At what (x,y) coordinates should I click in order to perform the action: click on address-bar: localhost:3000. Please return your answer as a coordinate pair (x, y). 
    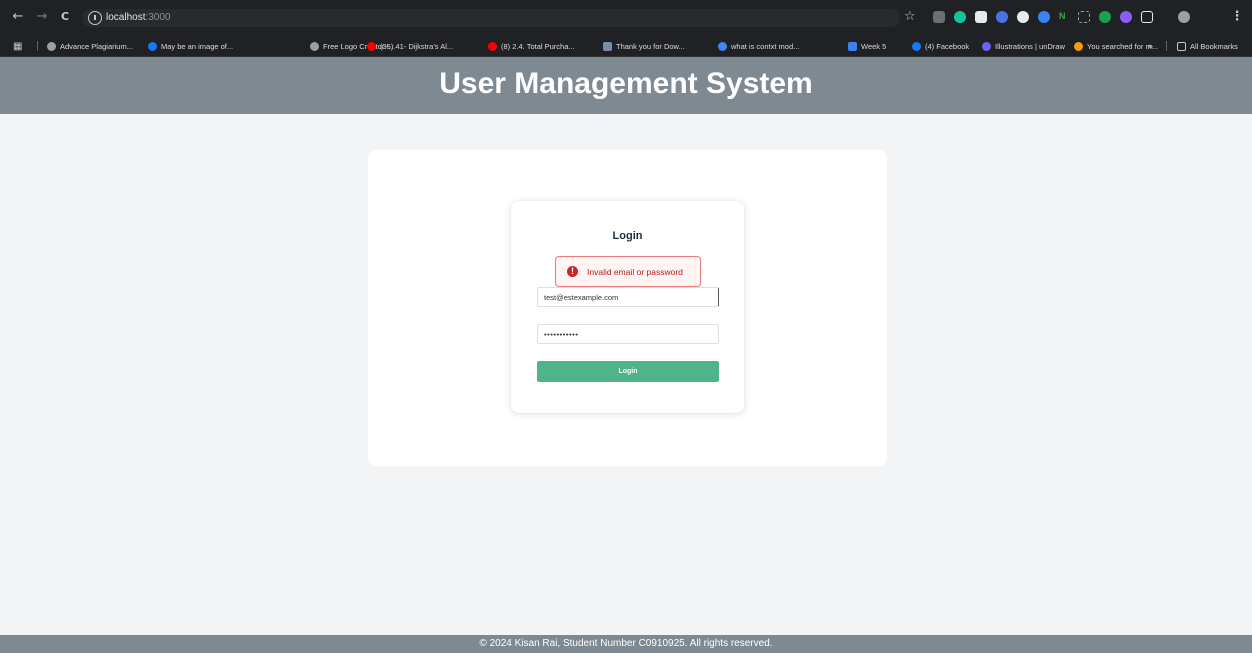
    Looking at the image, I should click on (491, 18).